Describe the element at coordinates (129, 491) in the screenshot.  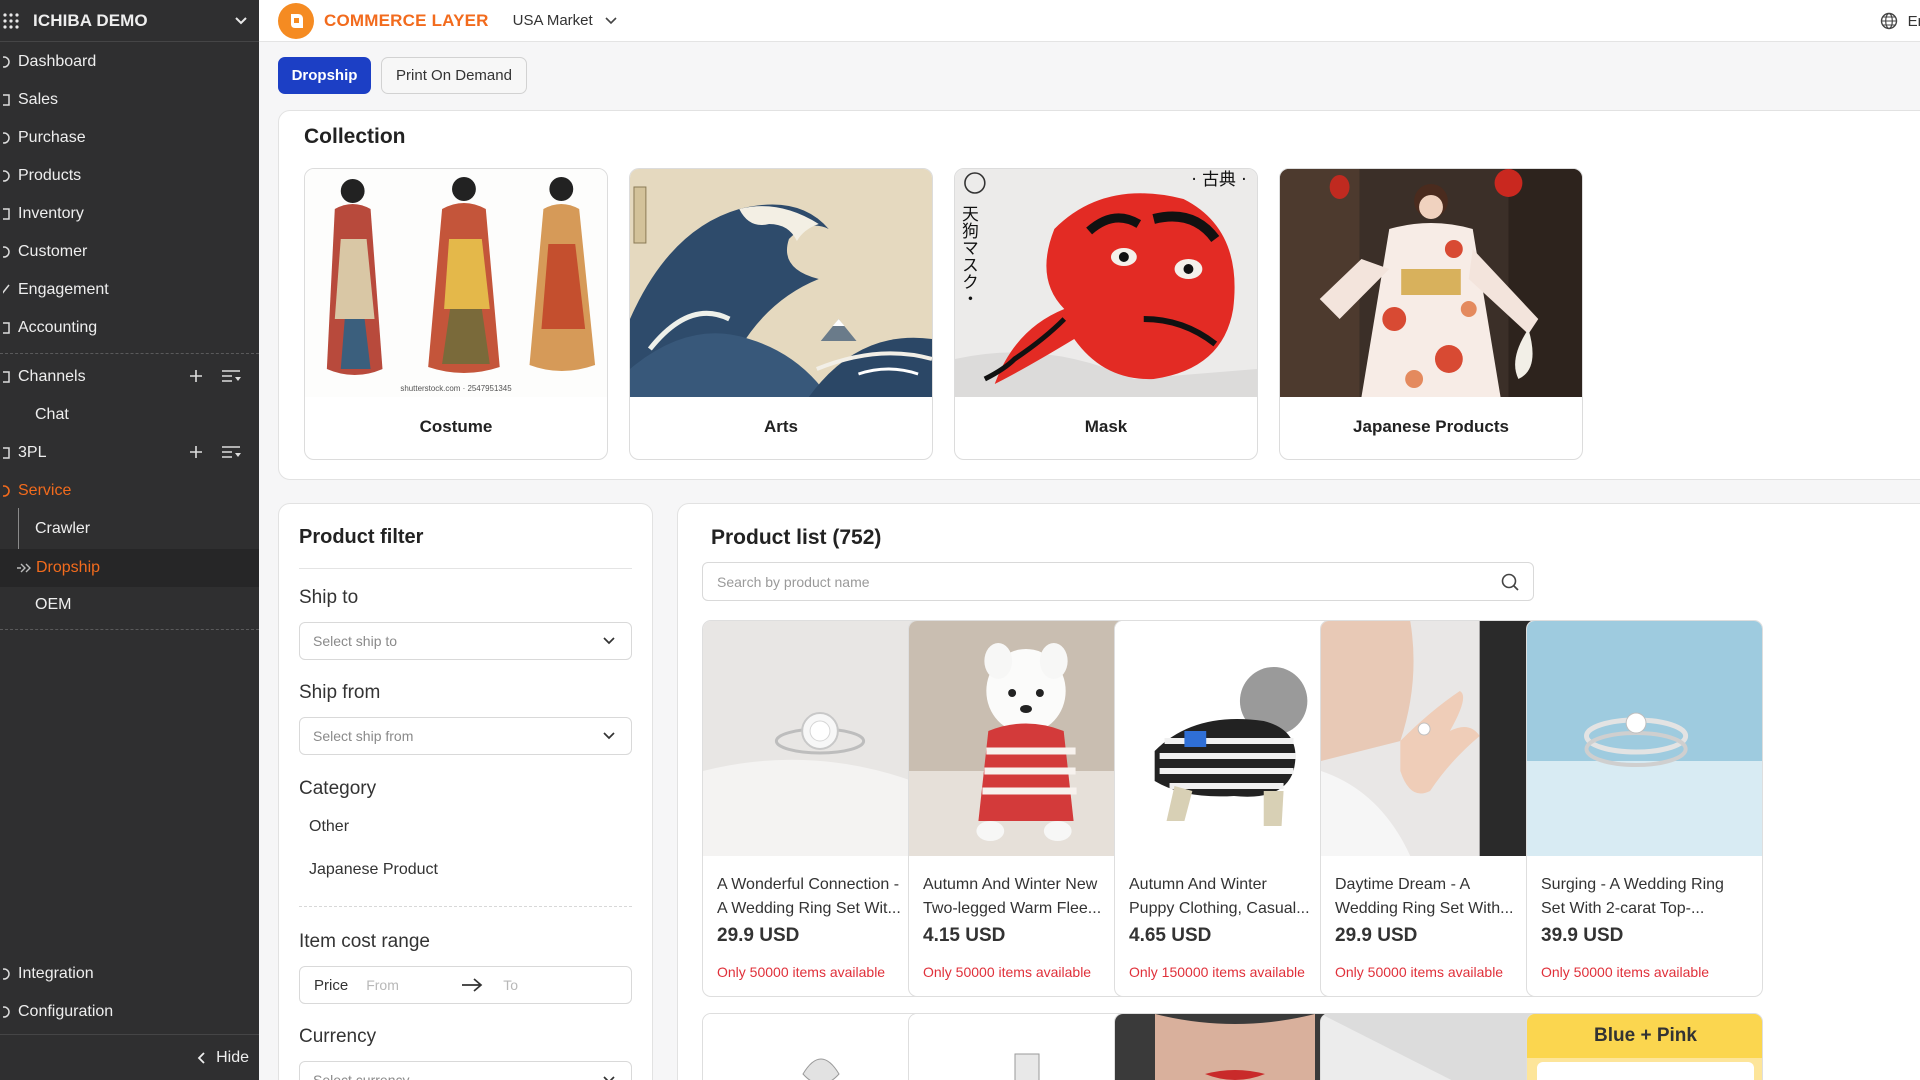
I see `sidebar-item-service: Service` at that location.